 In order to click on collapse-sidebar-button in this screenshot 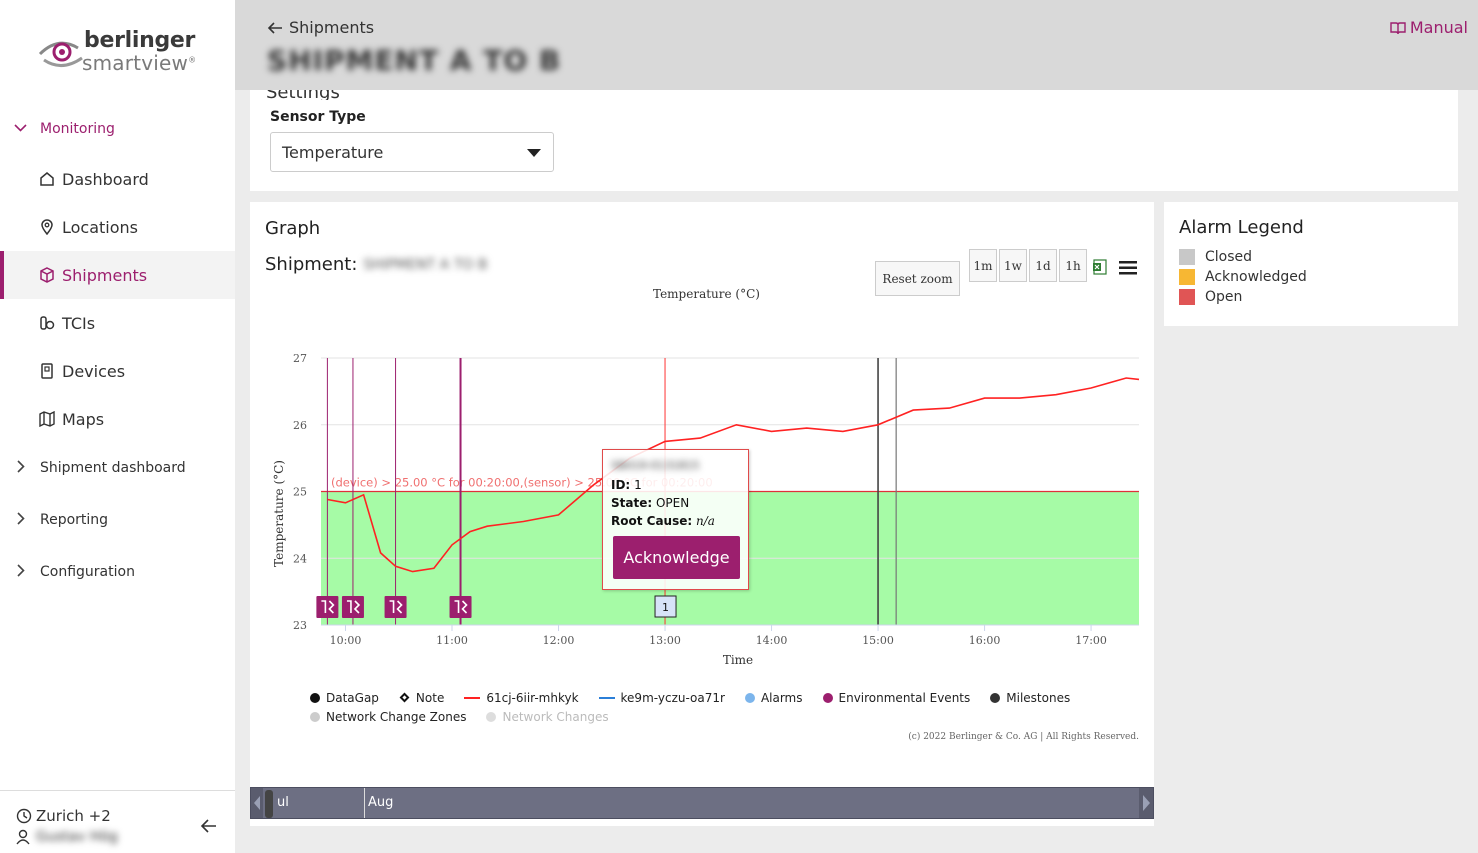, I will do `click(211, 826)`.